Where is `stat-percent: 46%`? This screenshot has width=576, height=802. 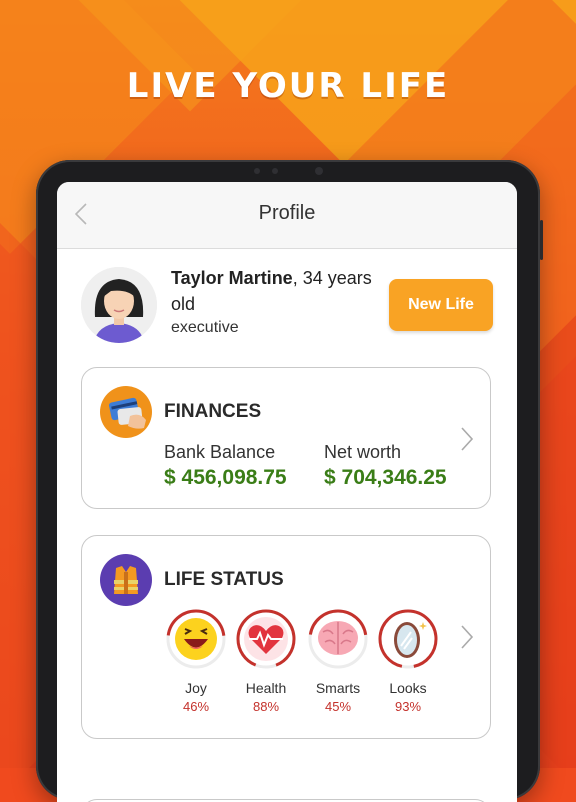
stat-percent: 46% is located at coordinates (196, 706).